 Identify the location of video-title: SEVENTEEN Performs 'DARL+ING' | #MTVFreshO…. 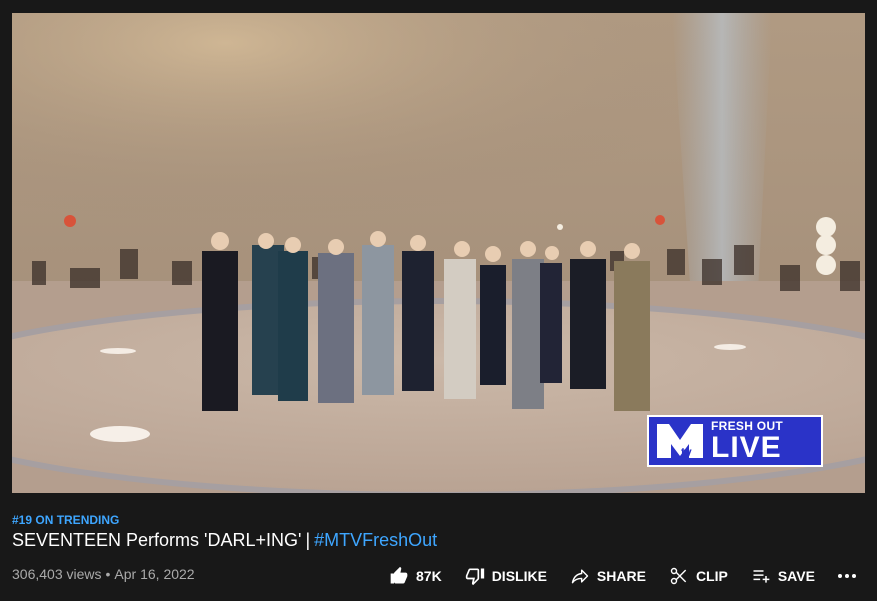
(224, 540).